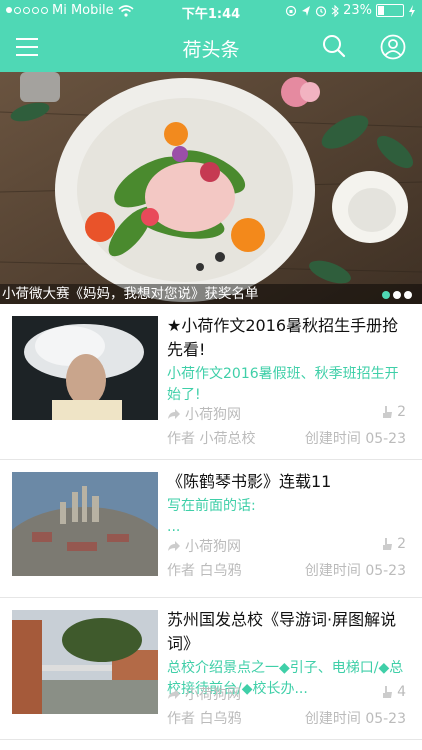 The image size is (422, 750). What do you see at coordinates (335, 10) in the screenshot?
I see `bluetooth-icon` at bounding box center [335, 10].